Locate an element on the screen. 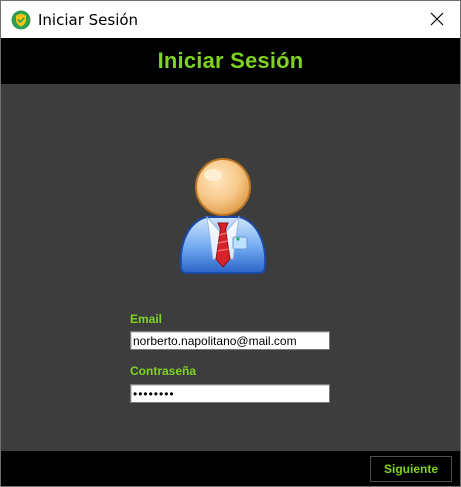 The height and width of the screenshot is (487, 461). email-field is located at coordinates (230, 340).